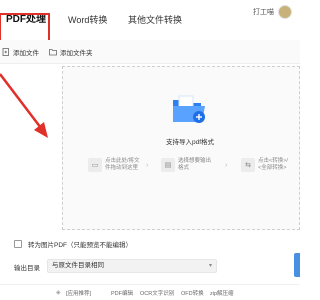  I want to click on add-file-button: 添加文件, so click(20, 52).